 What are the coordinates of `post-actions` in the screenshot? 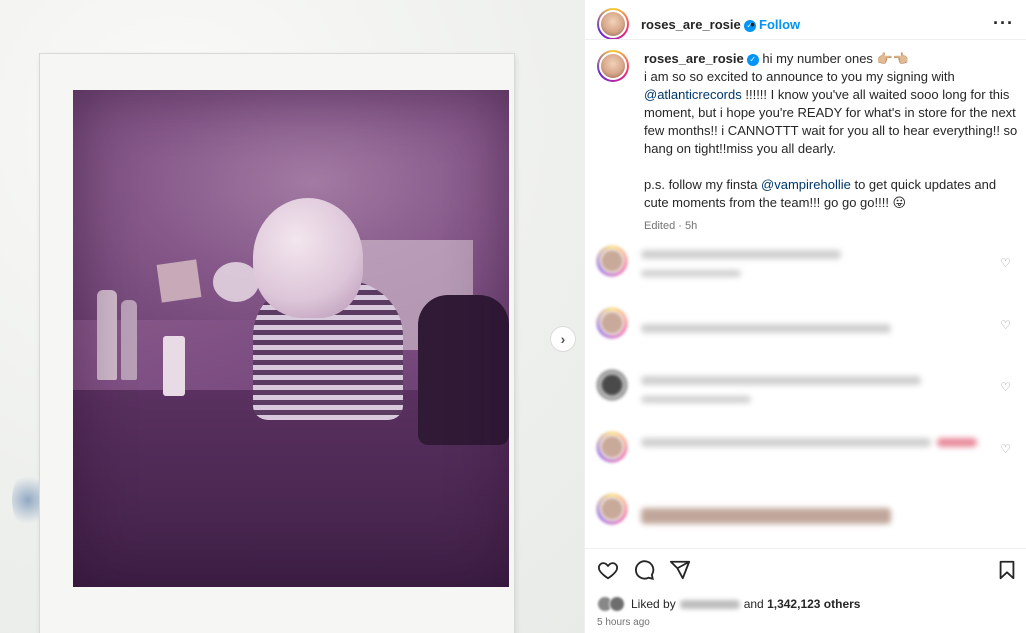 It's located at (805, 570).